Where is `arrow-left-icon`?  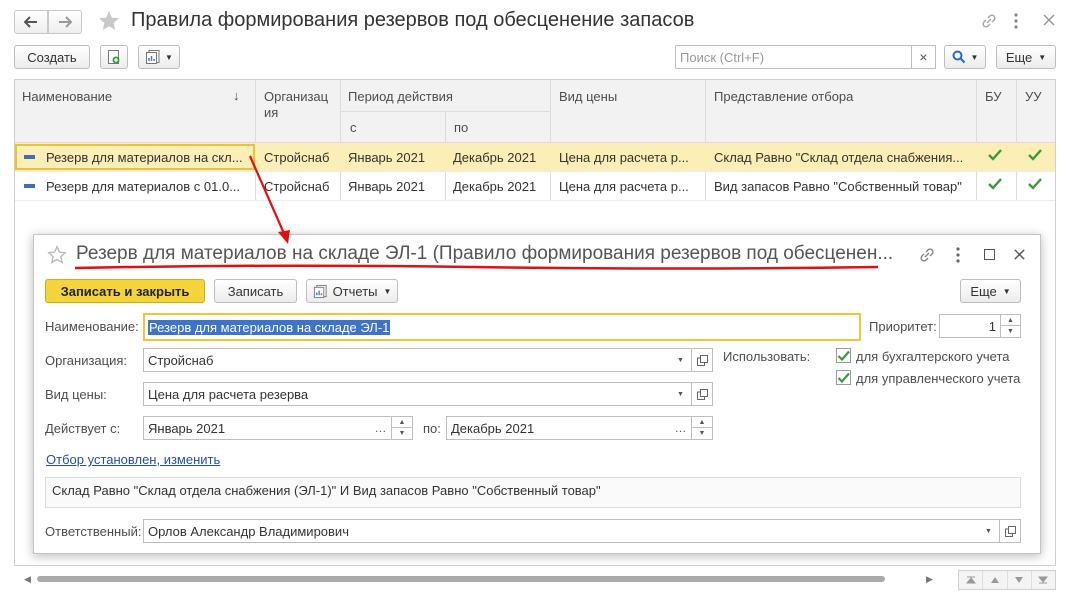
arrow-left-icon is located at coordinates (30, 22).